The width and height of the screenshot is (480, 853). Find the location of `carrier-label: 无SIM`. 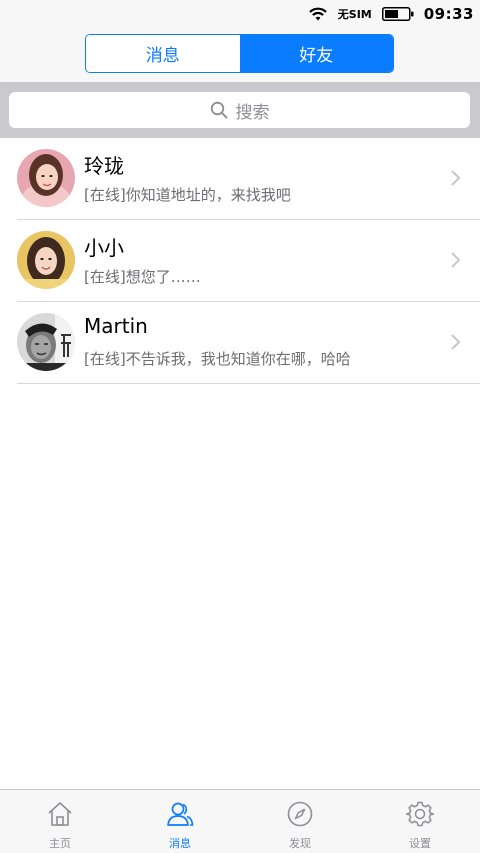

carrier-label: 无SIM is located at coordinates (354, 14).